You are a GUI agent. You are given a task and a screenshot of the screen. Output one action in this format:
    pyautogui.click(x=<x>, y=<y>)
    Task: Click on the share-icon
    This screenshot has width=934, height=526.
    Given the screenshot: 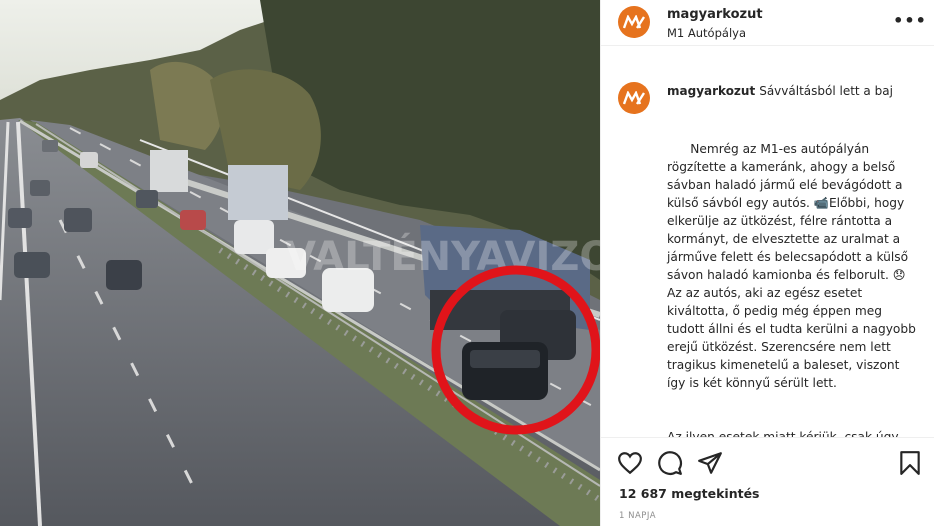 What is the action you would take?
    pyautogui.click(x=710, y=463)
    